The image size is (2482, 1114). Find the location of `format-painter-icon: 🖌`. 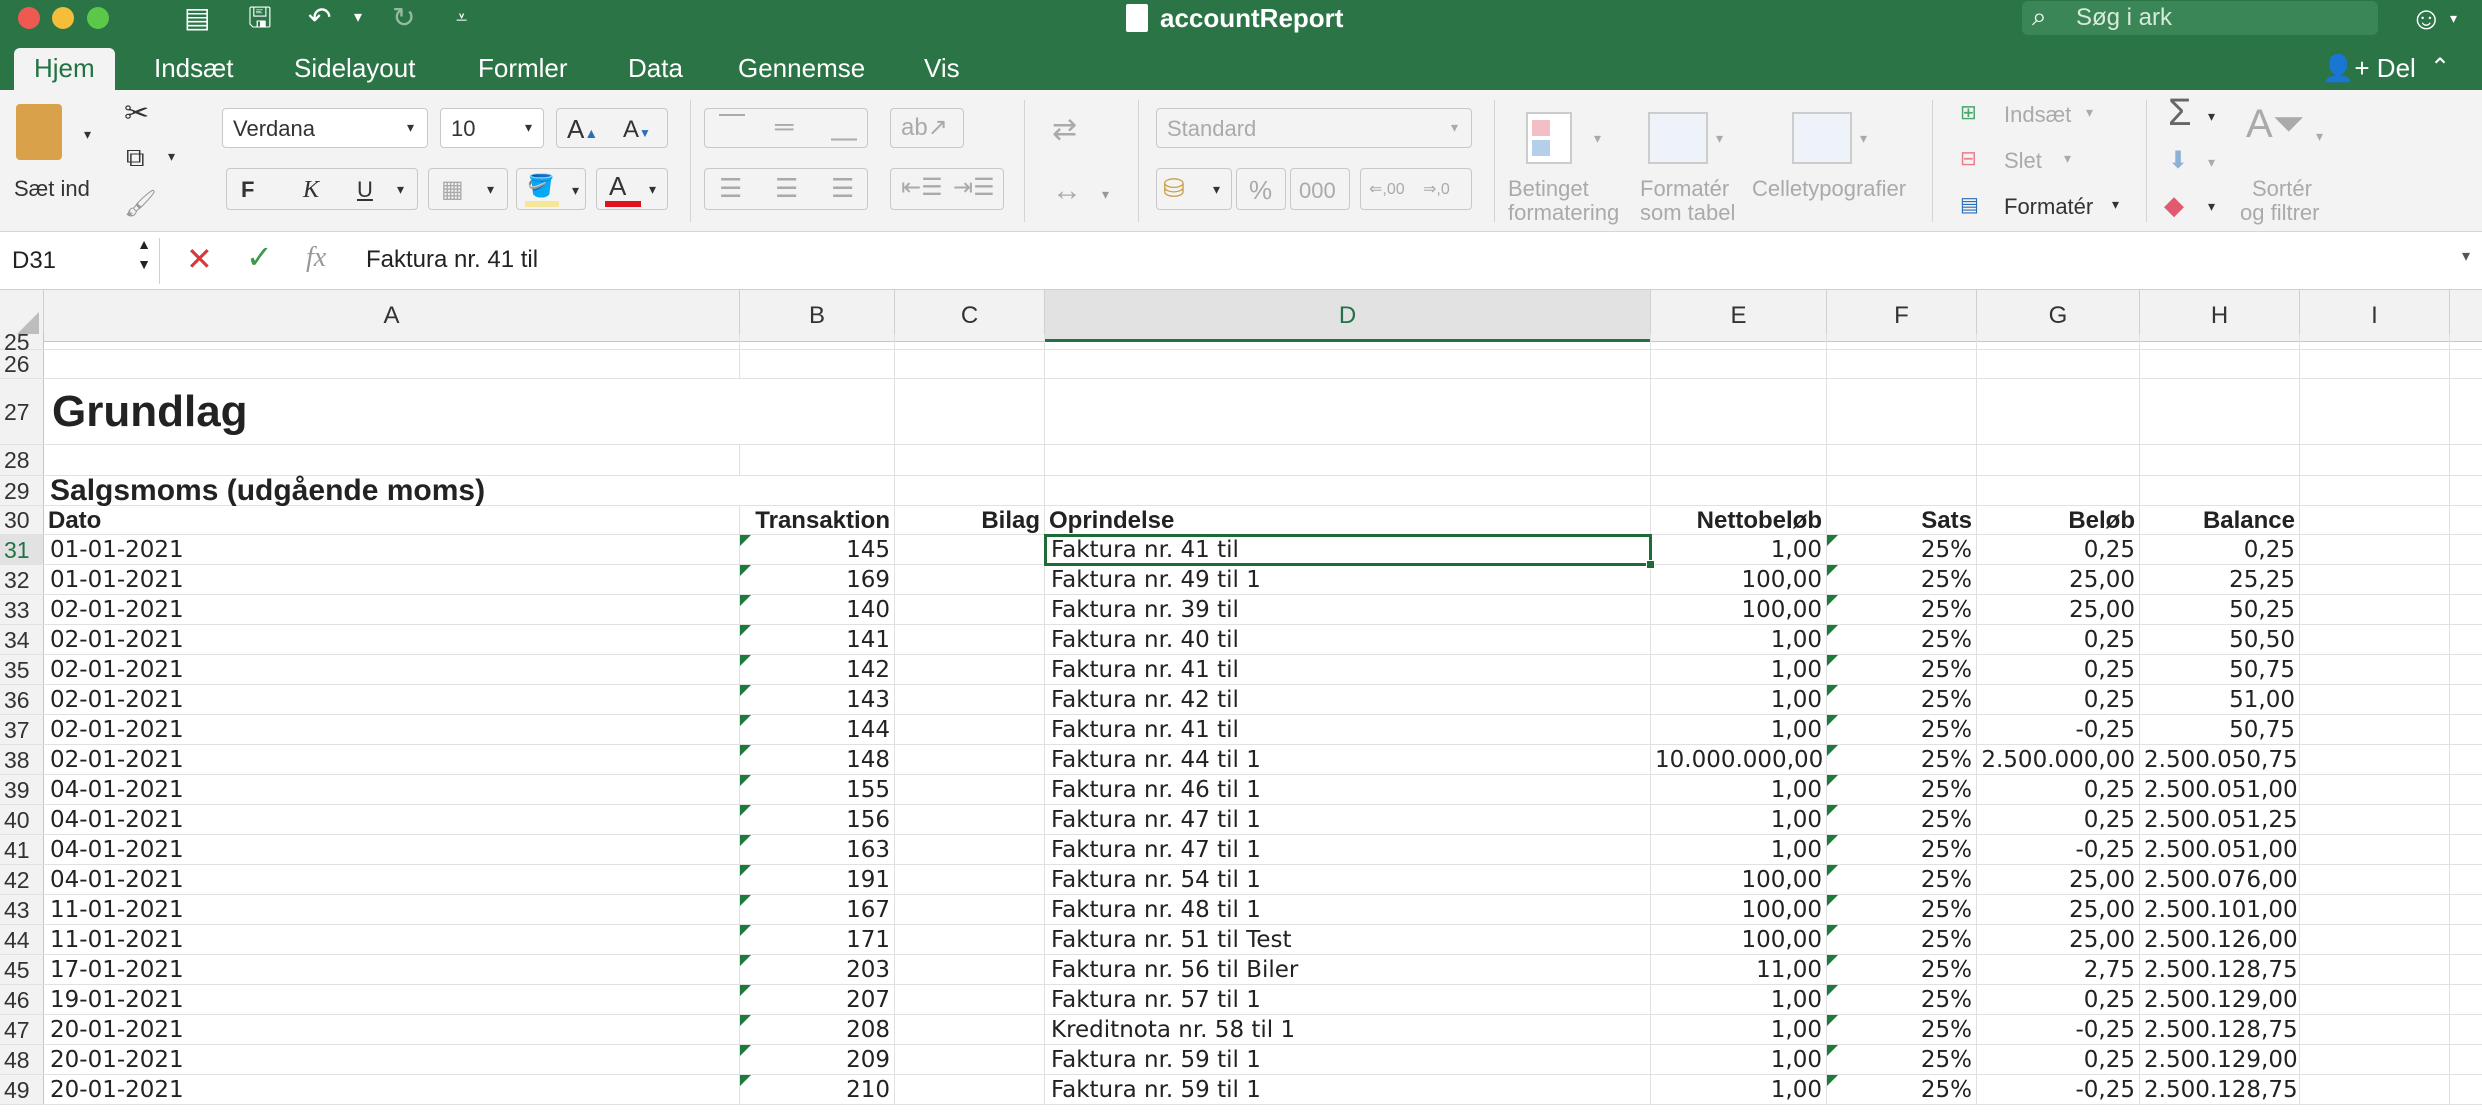

format-painter-icon: 🖌 is located at coordinates (140, 203).